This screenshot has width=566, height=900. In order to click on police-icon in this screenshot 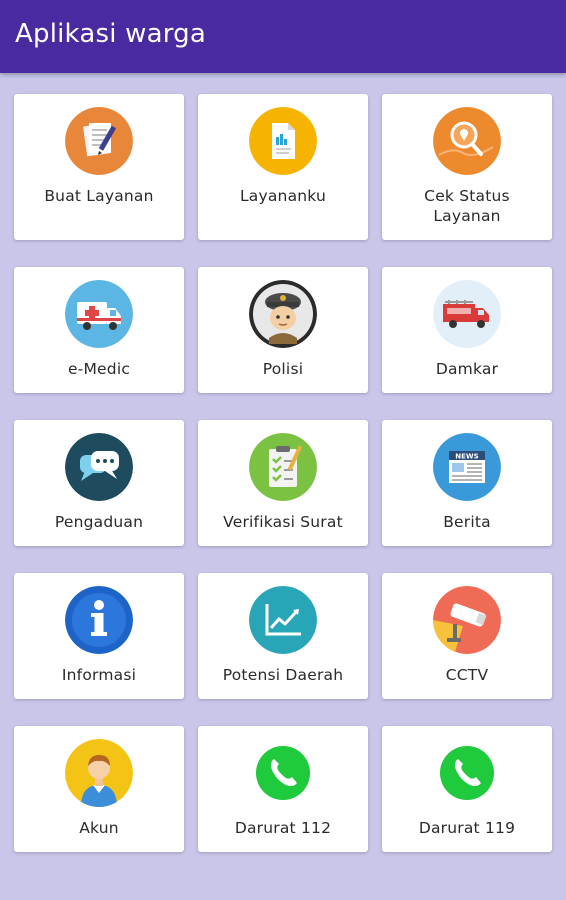, I will do `click(283, 314)`.